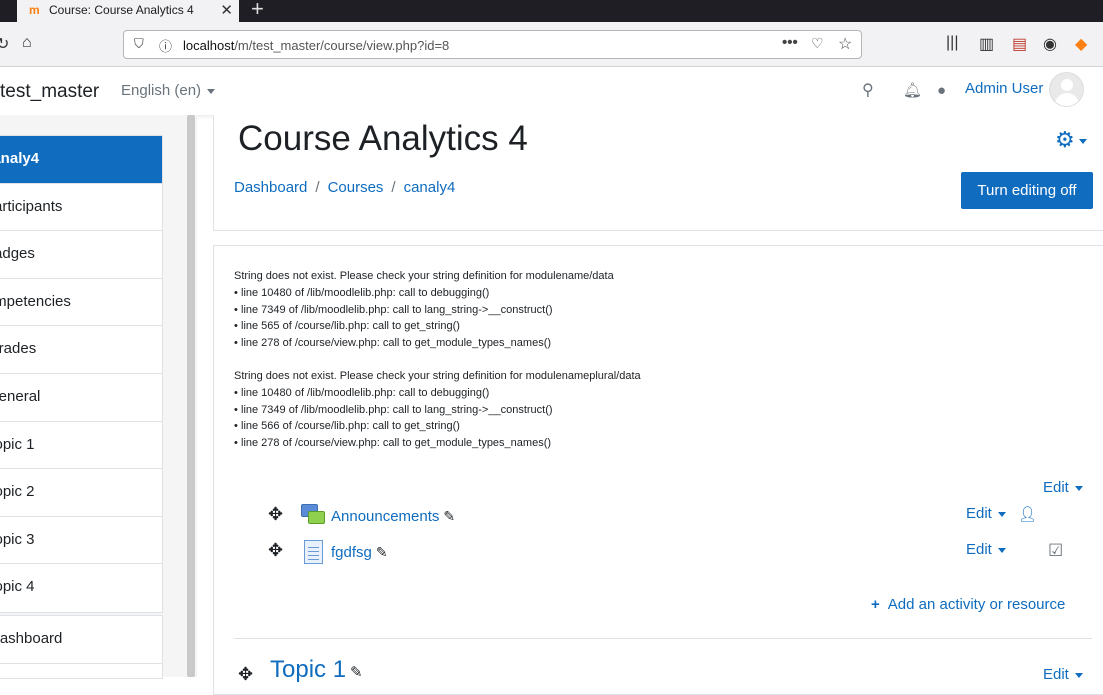 Image resolution: width=1103 pixels, height=695 pixels. What do you see at coordinates (34, 10) in the screenshot?
I see `moodle-favicon-icon: m` at bounding box center [34, 10].